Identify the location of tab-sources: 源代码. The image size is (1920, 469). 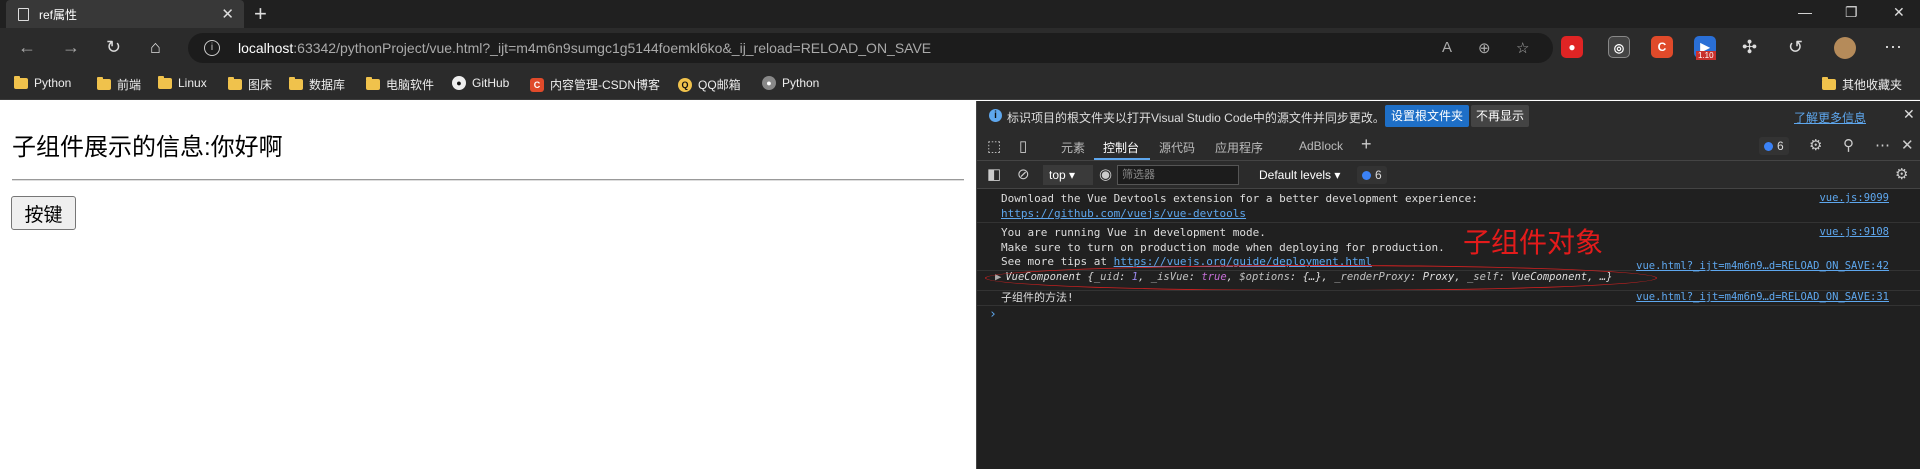
(1177, 147).